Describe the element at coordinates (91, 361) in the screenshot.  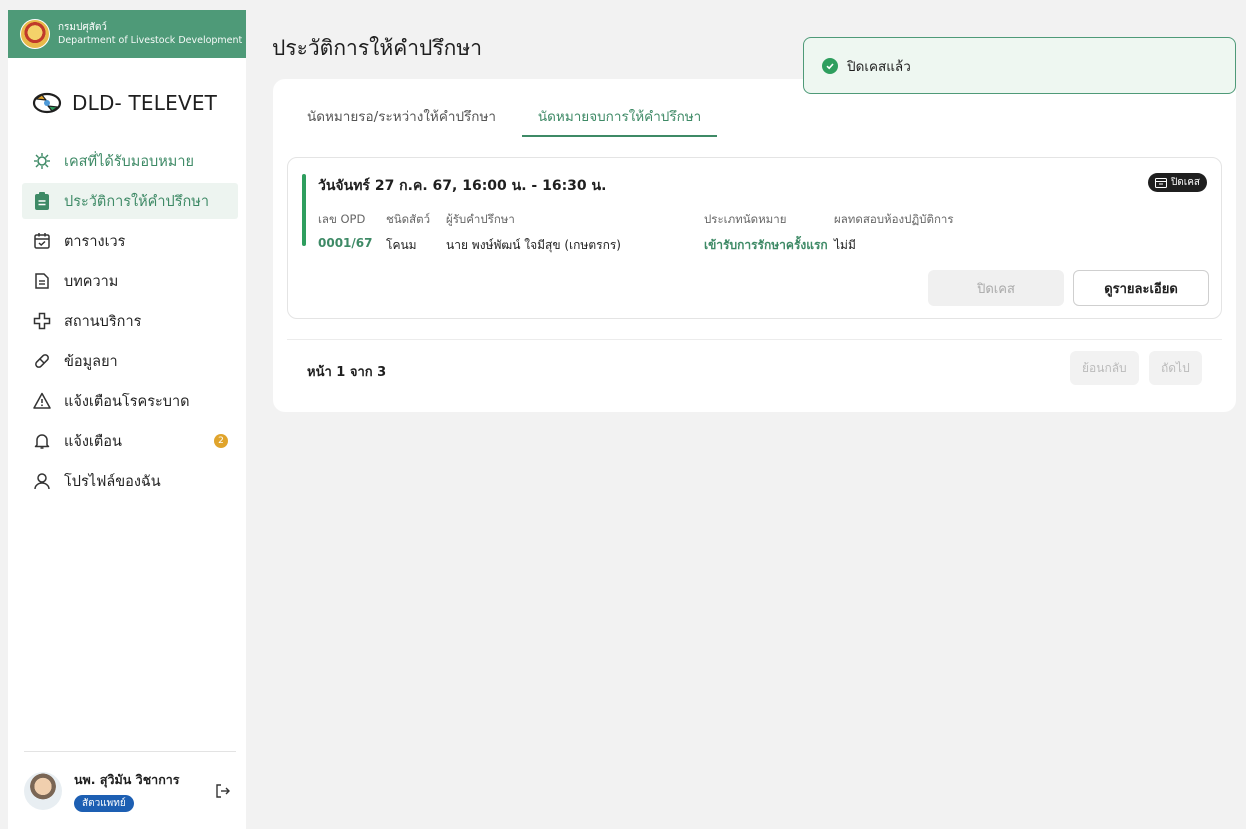
I see `sidebar-item-label: ข้อมูลยา` at that location.